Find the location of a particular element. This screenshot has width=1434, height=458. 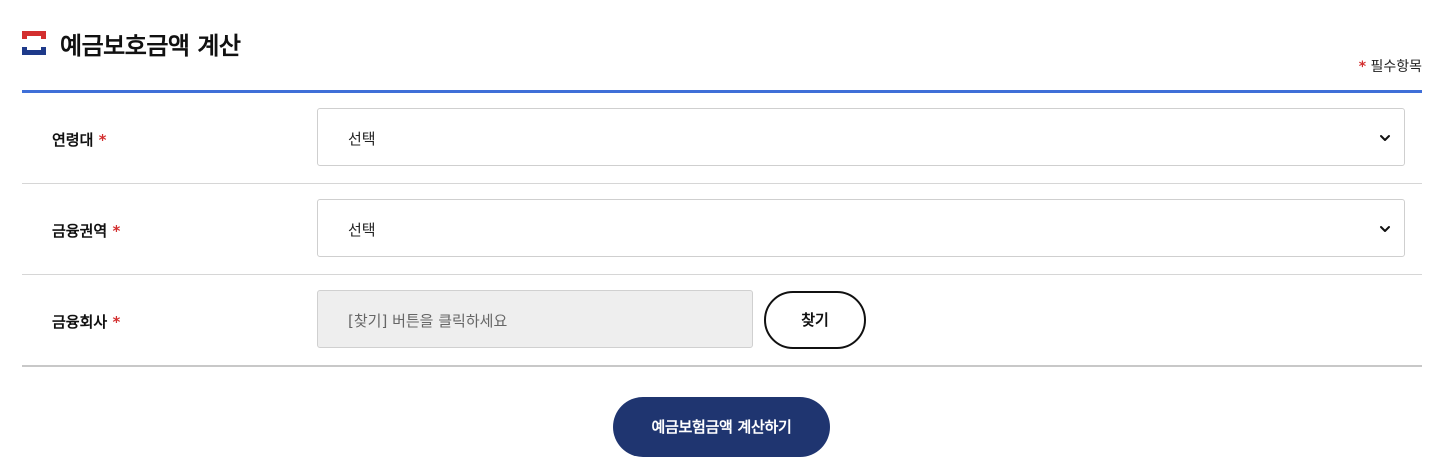

calculate-button: 예금보험금액 계산하기 is located at coordinates (721, 427).